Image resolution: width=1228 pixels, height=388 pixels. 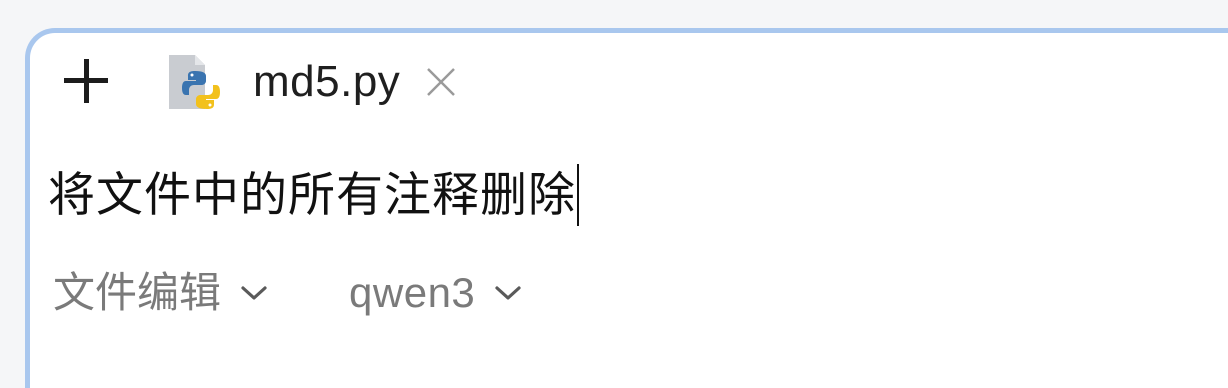 What do you see at coordinates (441, 82) in the screenshot?
I see `close-icon` at bounding box center [441, 82].